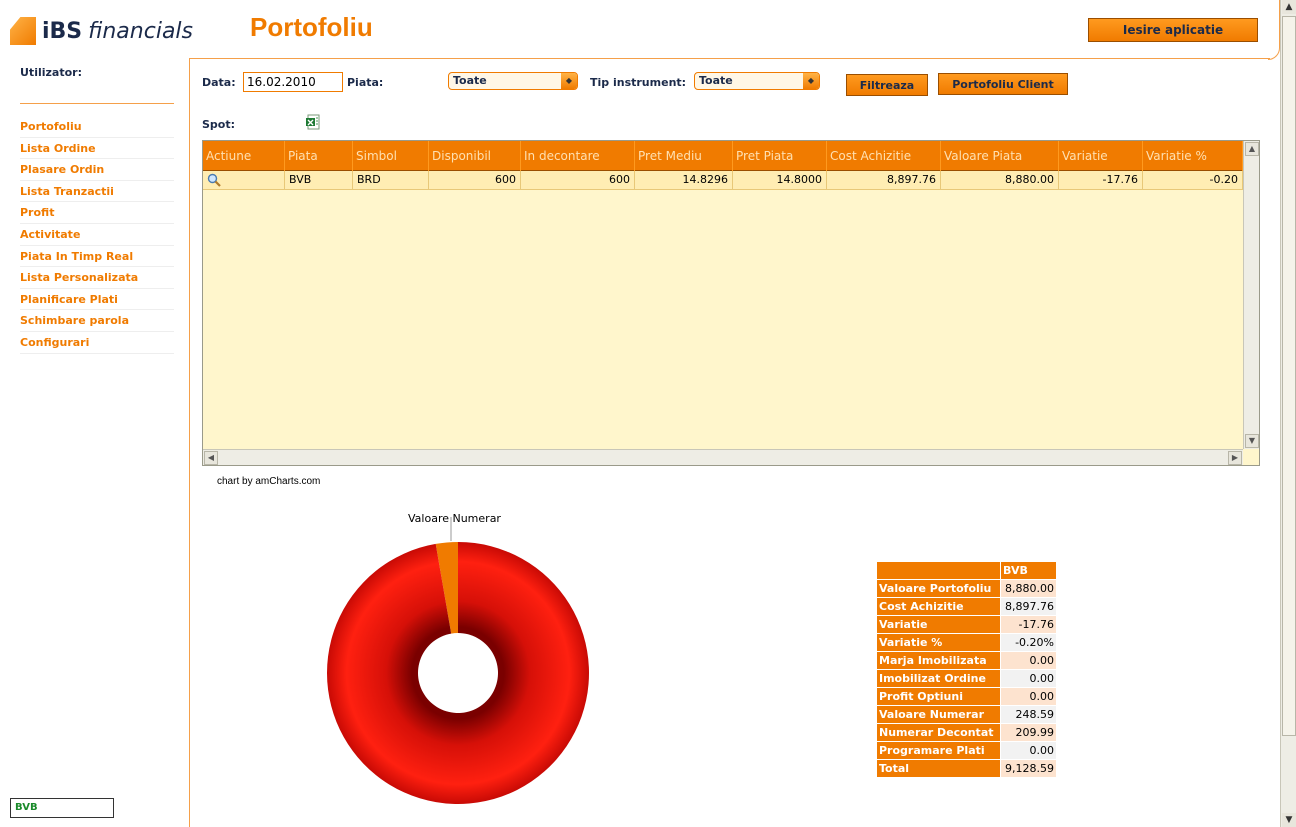  Describe the element at coordinates (1173, 30) in the screenshot. I see `exit-app-button: Iesire aplicatie` at that location.